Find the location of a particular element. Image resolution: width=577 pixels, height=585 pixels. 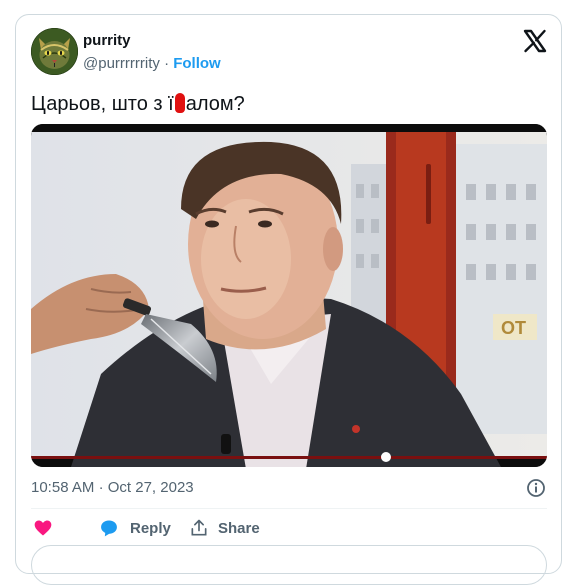

x-logo-icon is located at coordinates (535, 41).